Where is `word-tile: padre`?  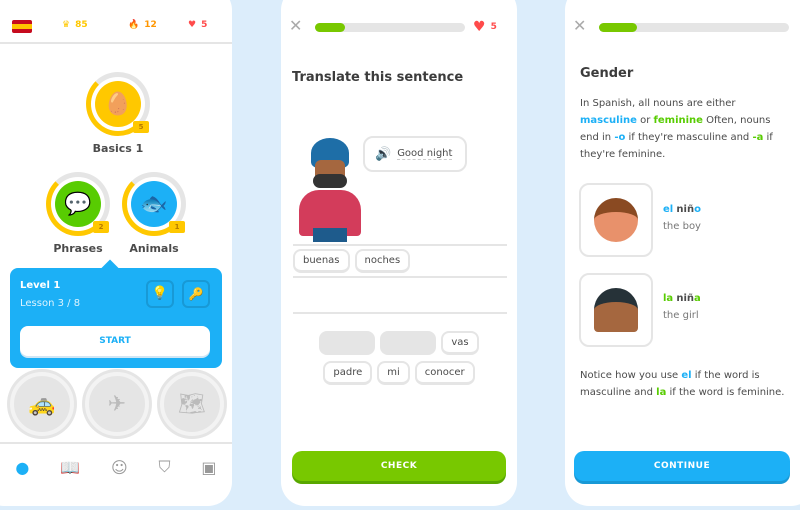
word-tile: padre is located at coordinates (348, 373).